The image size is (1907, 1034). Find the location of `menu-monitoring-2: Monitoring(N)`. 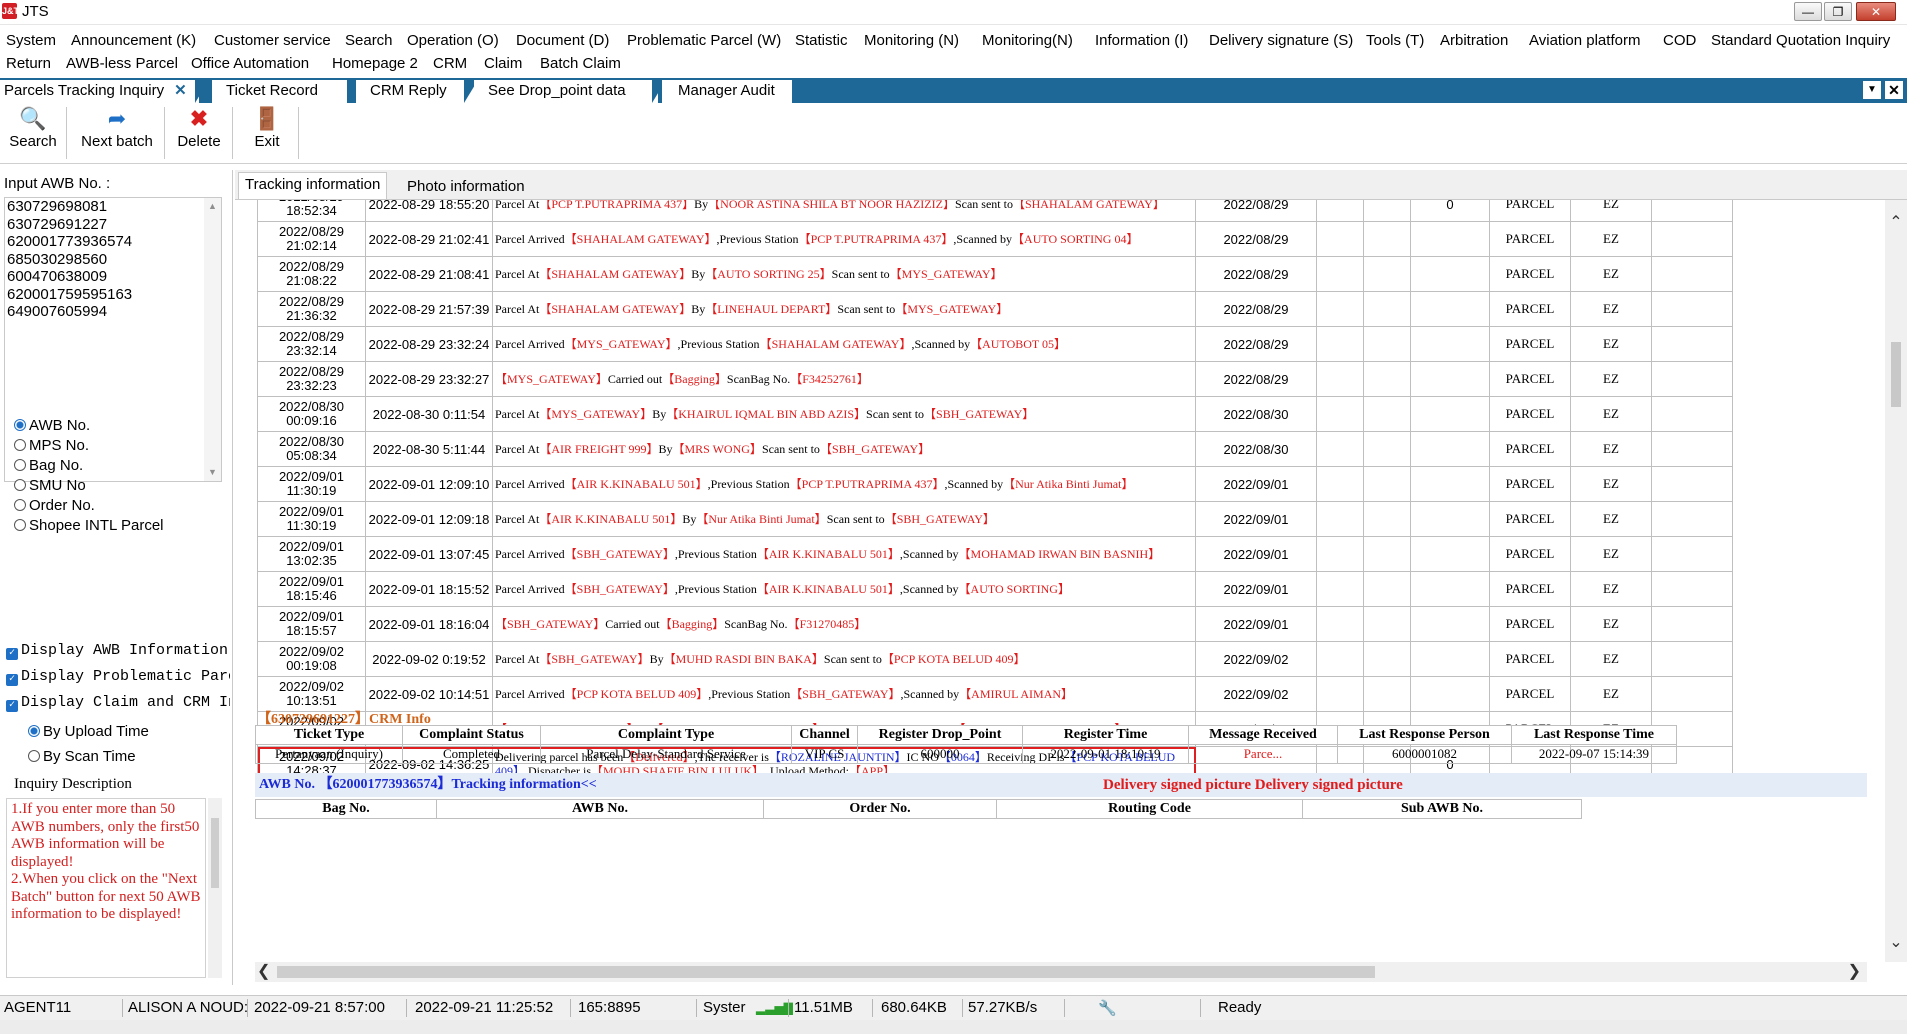

menu-monitoring-2: Monitoring(N) is located at coordinates (1027, 40).